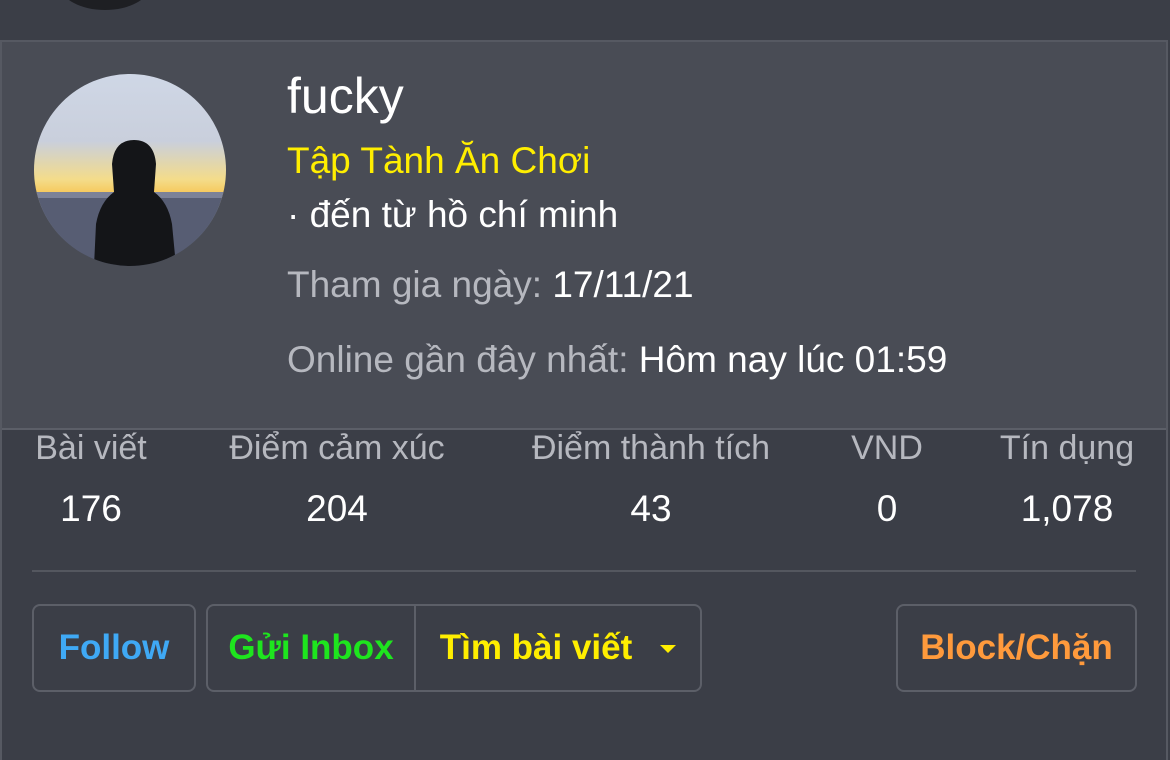  What do you see at coordinates (651, 448) in the screenshot?
I see `stat-label: Điểm thành tích` at bounding box center [651, 448].